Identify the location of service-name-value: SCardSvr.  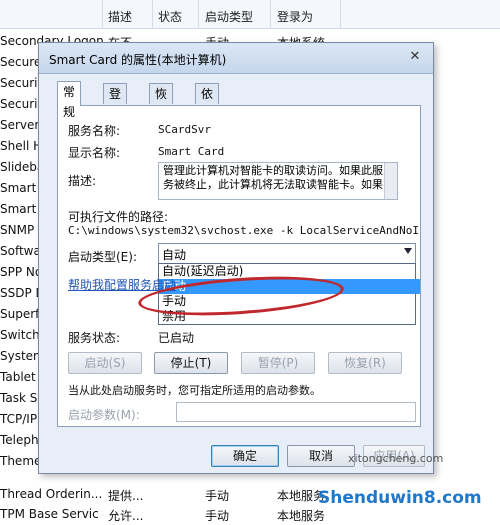
(184, 129).